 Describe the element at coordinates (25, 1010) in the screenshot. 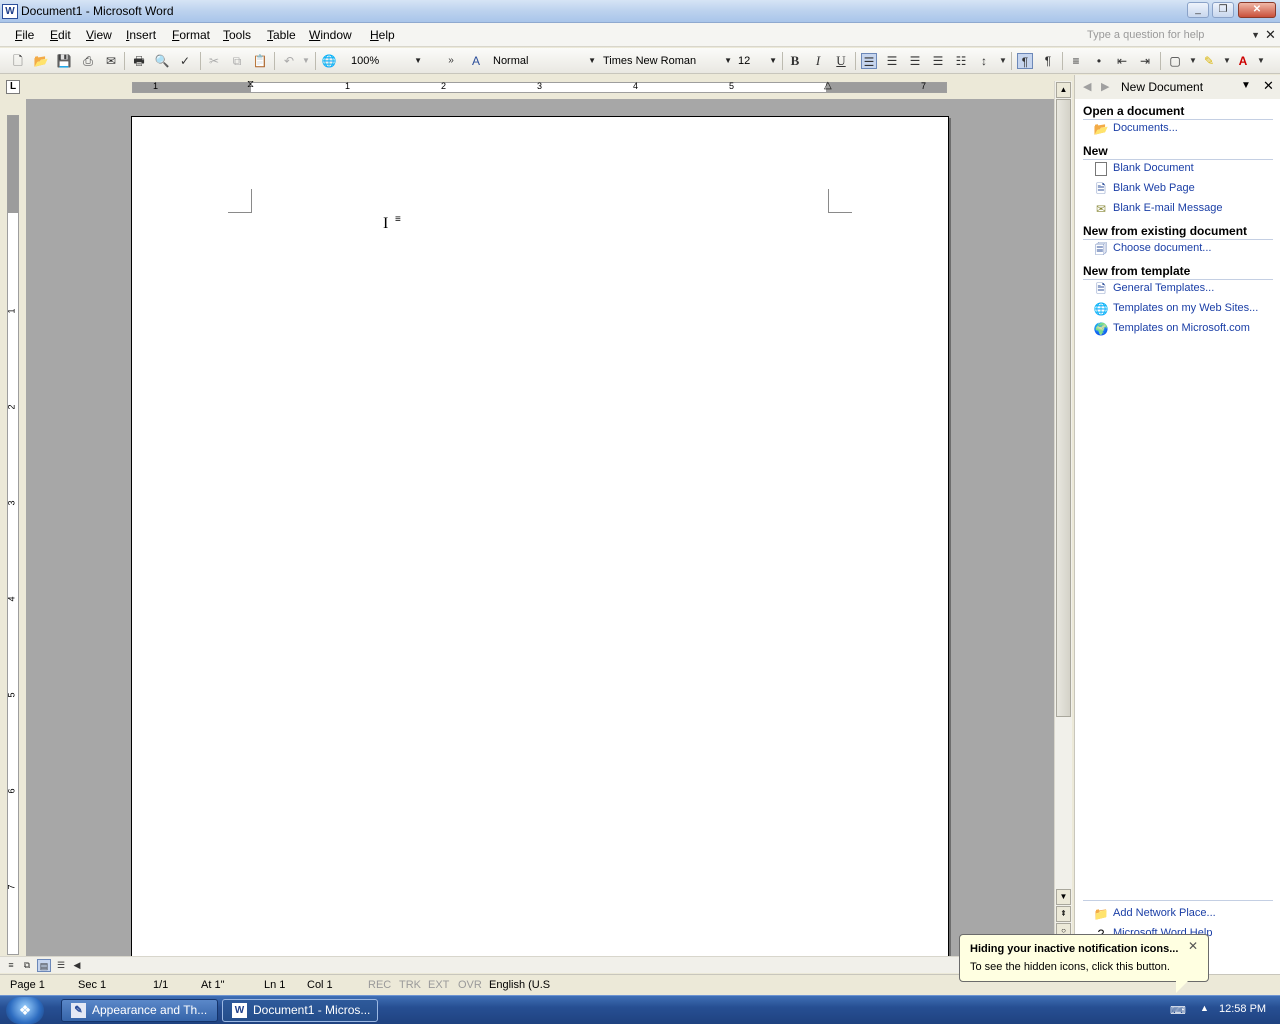

I see `start-button: ❖` at that location.